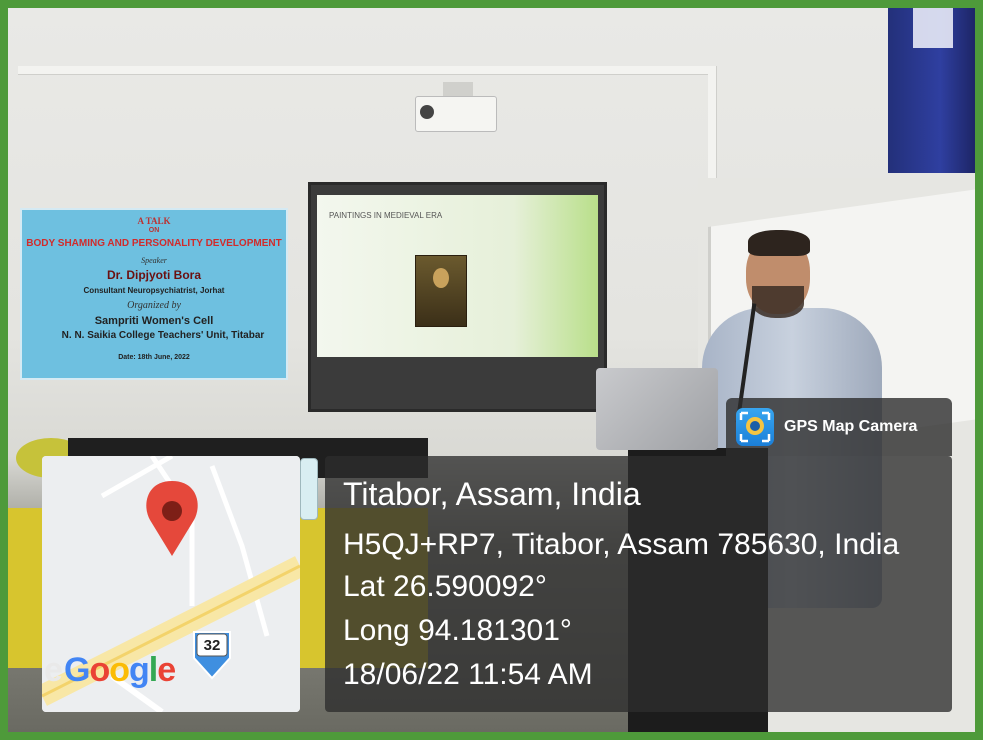 The image size is (983, 740). Describe the element at coordinates (154, 305) in the screenshot. I see `banner-line: Organized by` at that location.